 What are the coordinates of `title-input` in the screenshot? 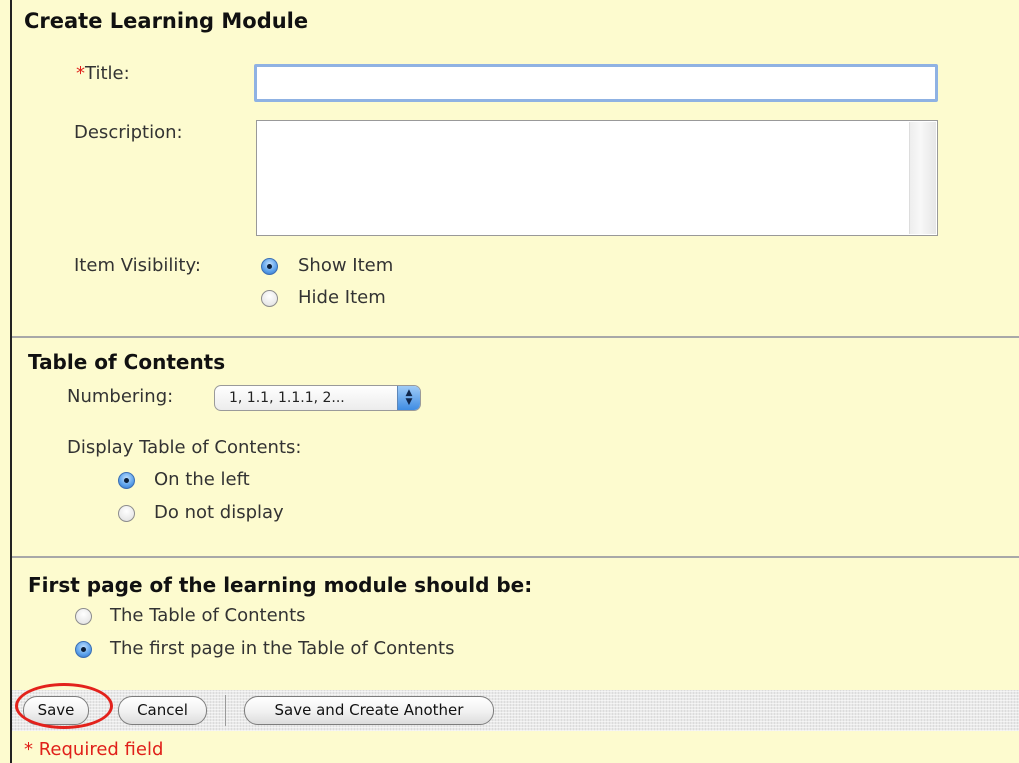 It's located at (596, 83).